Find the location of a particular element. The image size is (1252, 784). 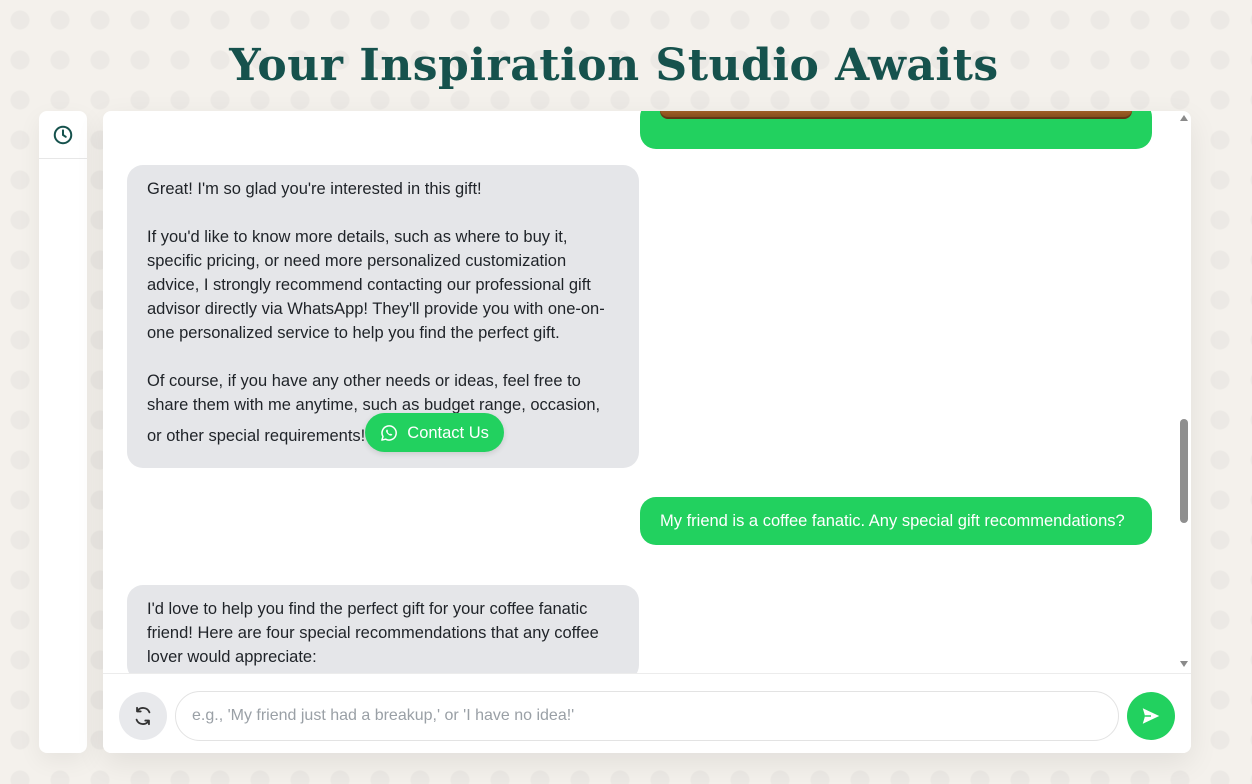

gift-image-message is located at coordinates (896, 130).